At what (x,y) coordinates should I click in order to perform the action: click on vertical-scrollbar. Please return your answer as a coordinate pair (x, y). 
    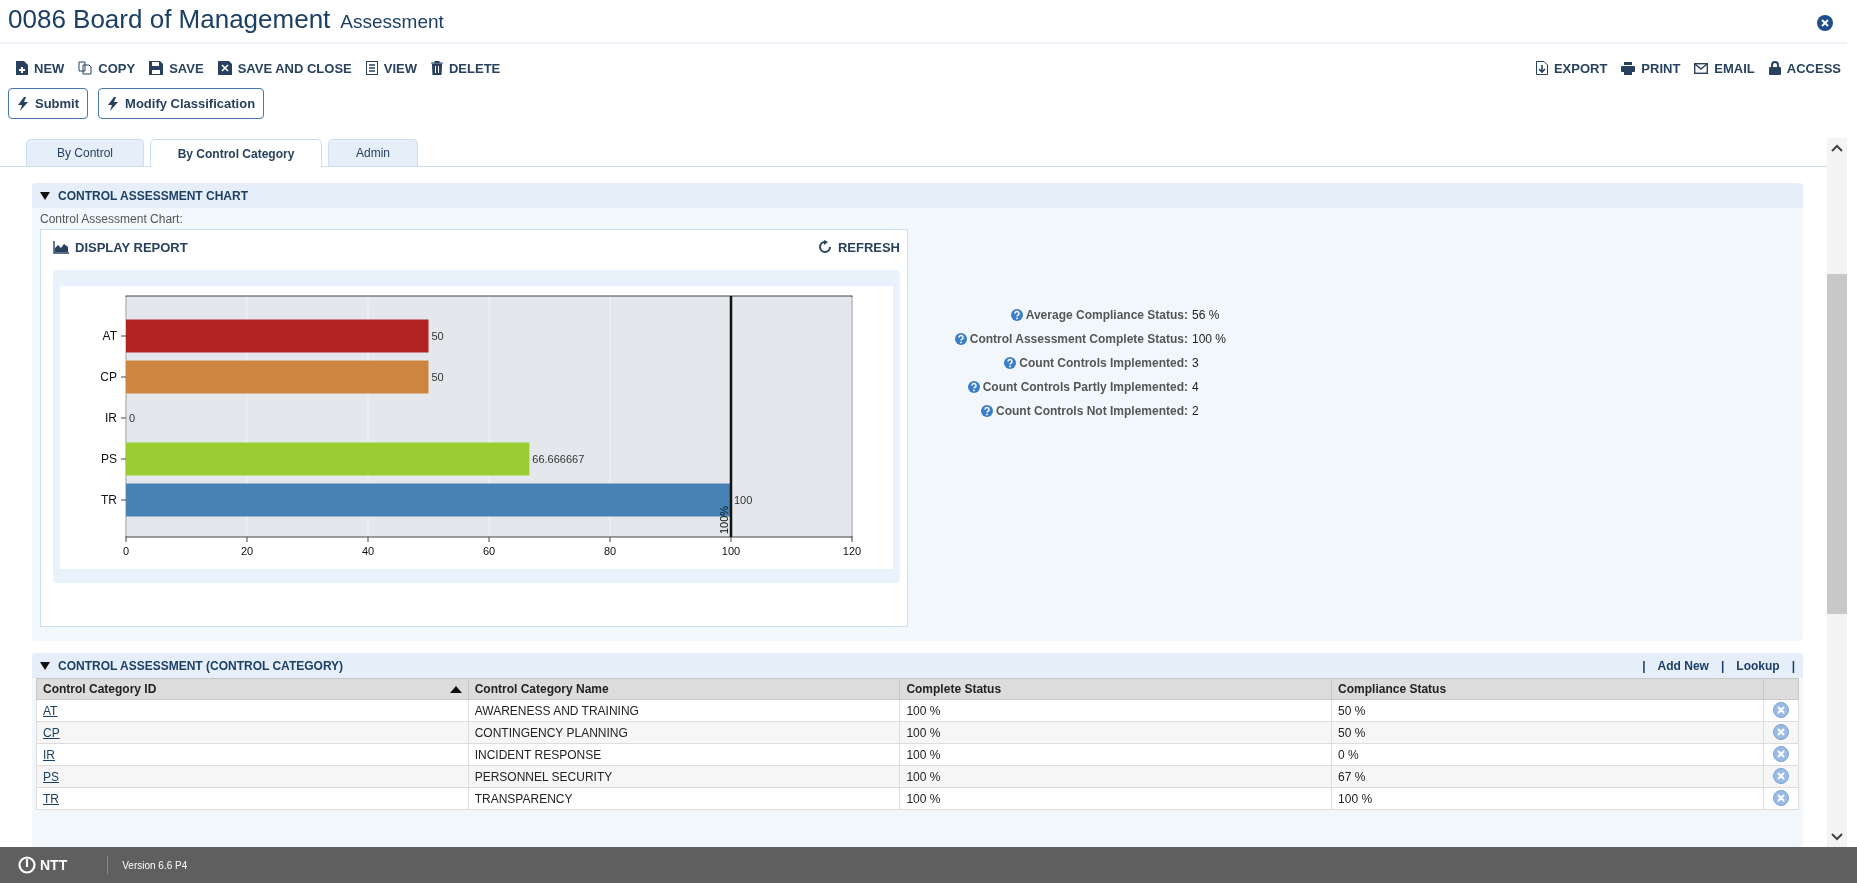
    Looking at the image, I should click on (1837, 492).